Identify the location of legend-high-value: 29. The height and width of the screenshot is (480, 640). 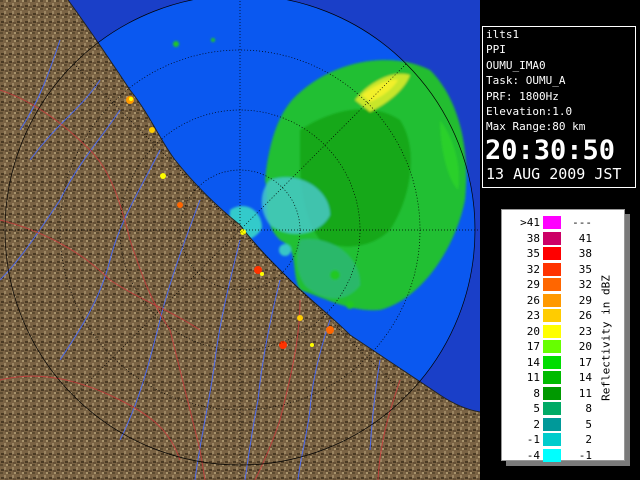
(585, 300).